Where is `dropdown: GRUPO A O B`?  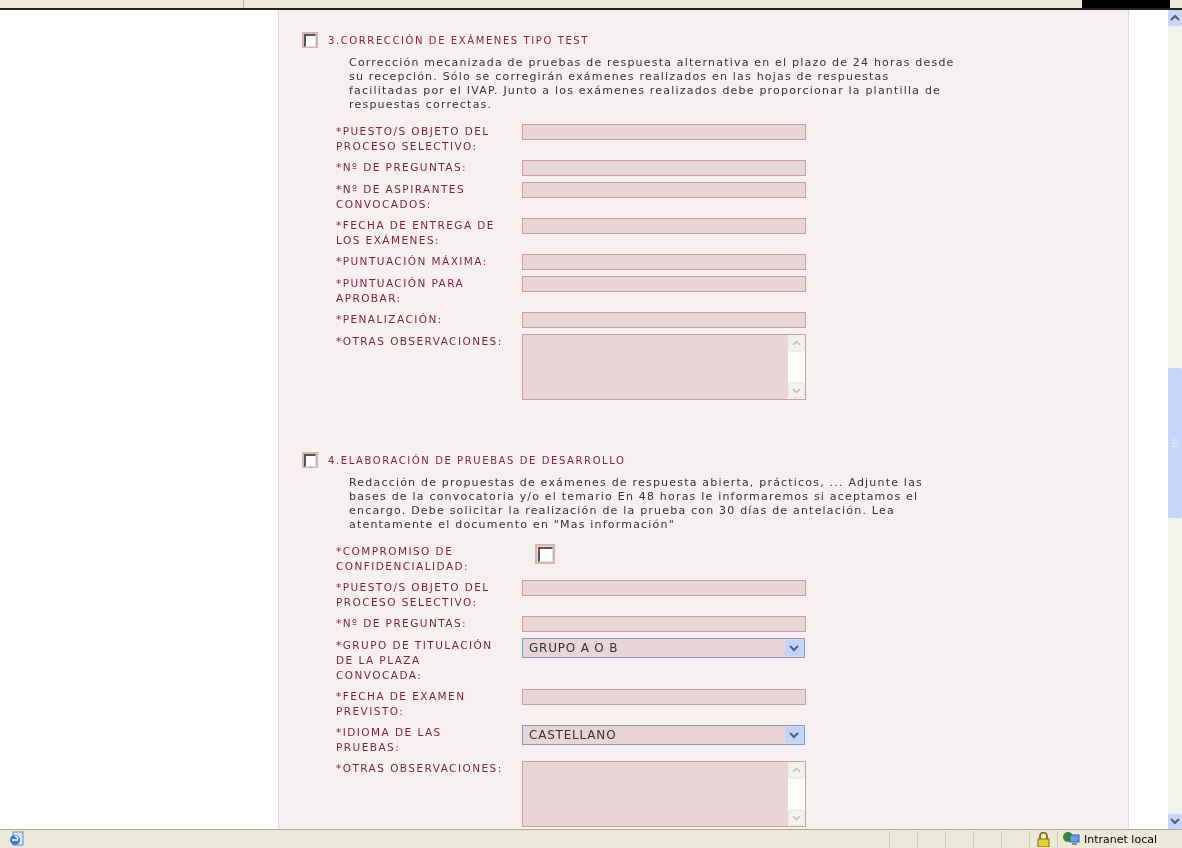 dropdown: GRUPO A O B is located at coordinates (663, 648).